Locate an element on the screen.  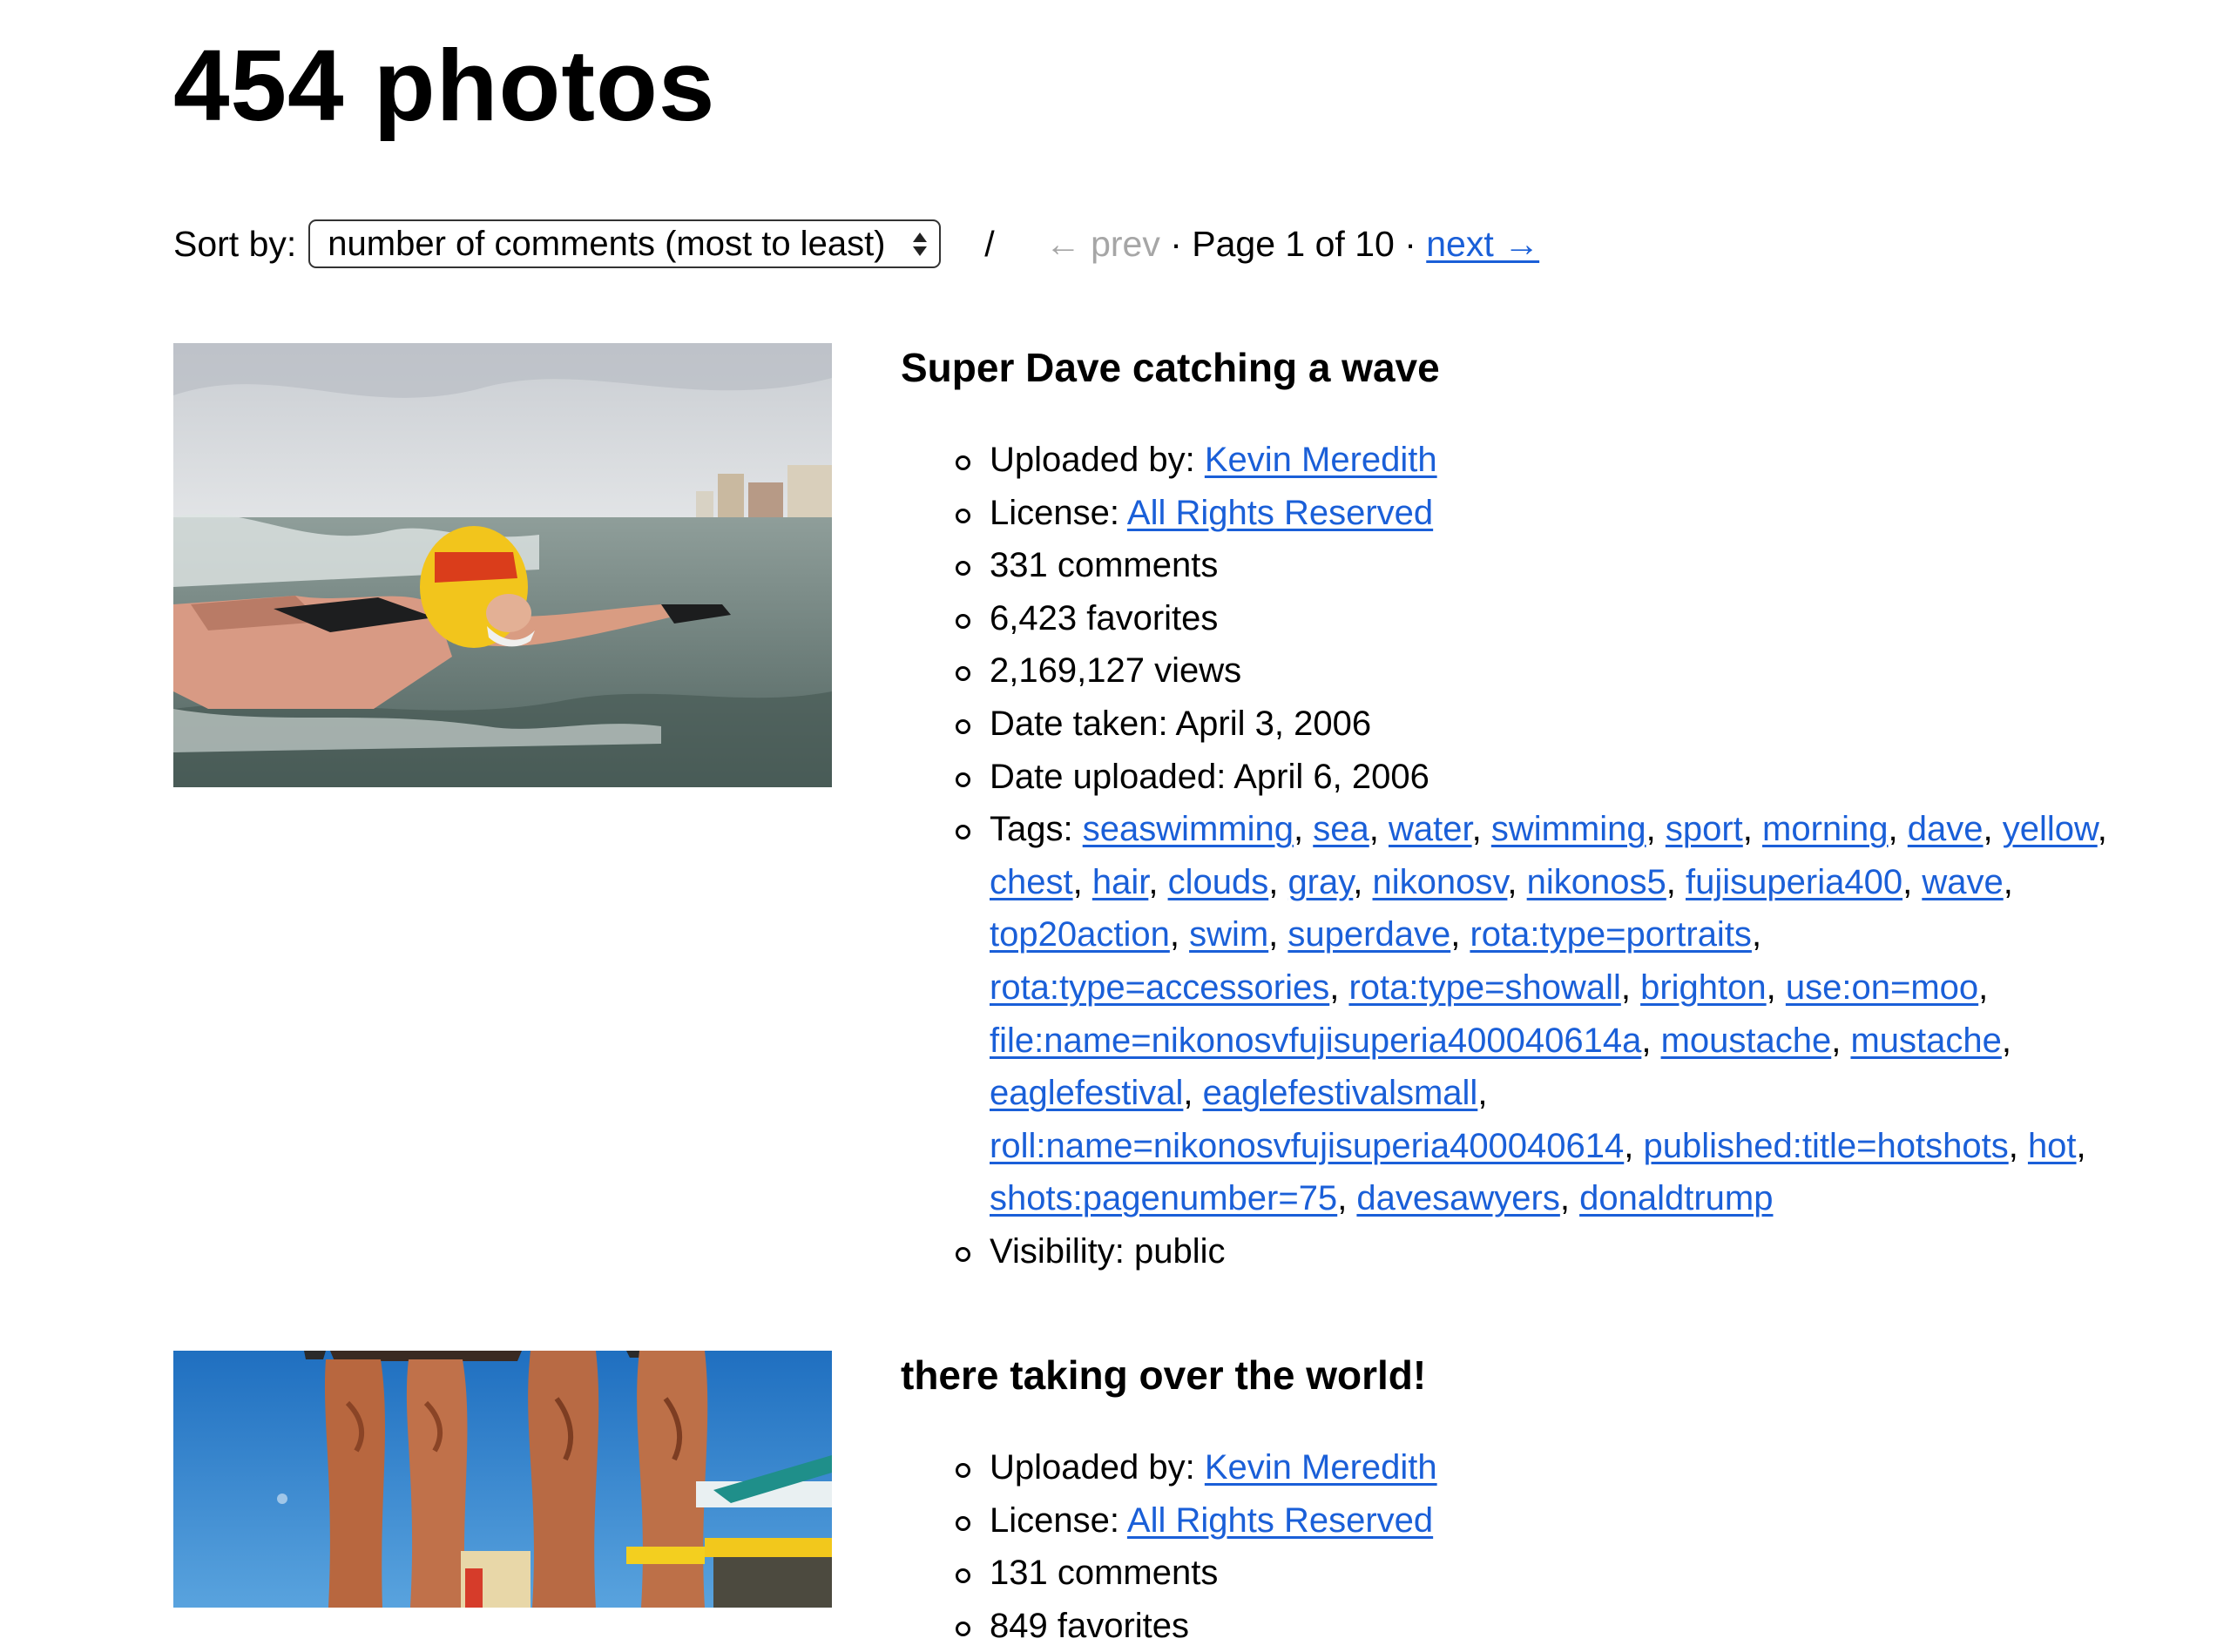
sort-select-value: number of comments (most to least) is located at coordinates (607, 244).